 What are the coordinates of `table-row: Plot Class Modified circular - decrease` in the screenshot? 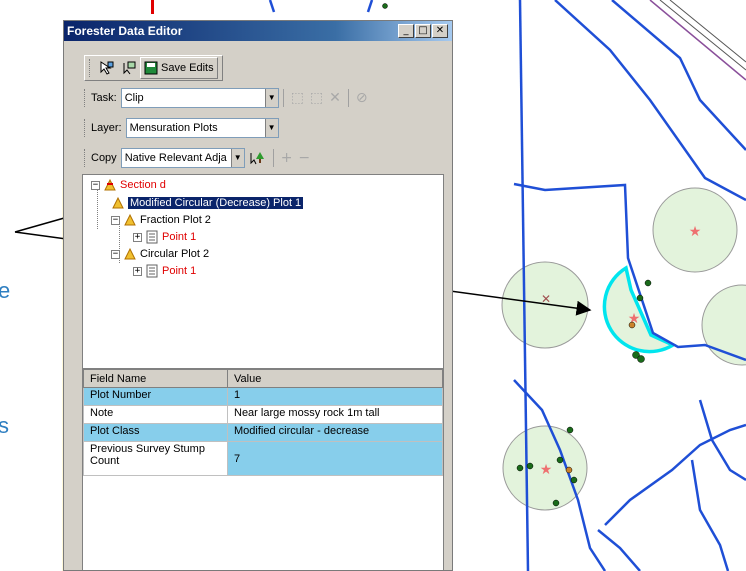 It's located at (263, 432).